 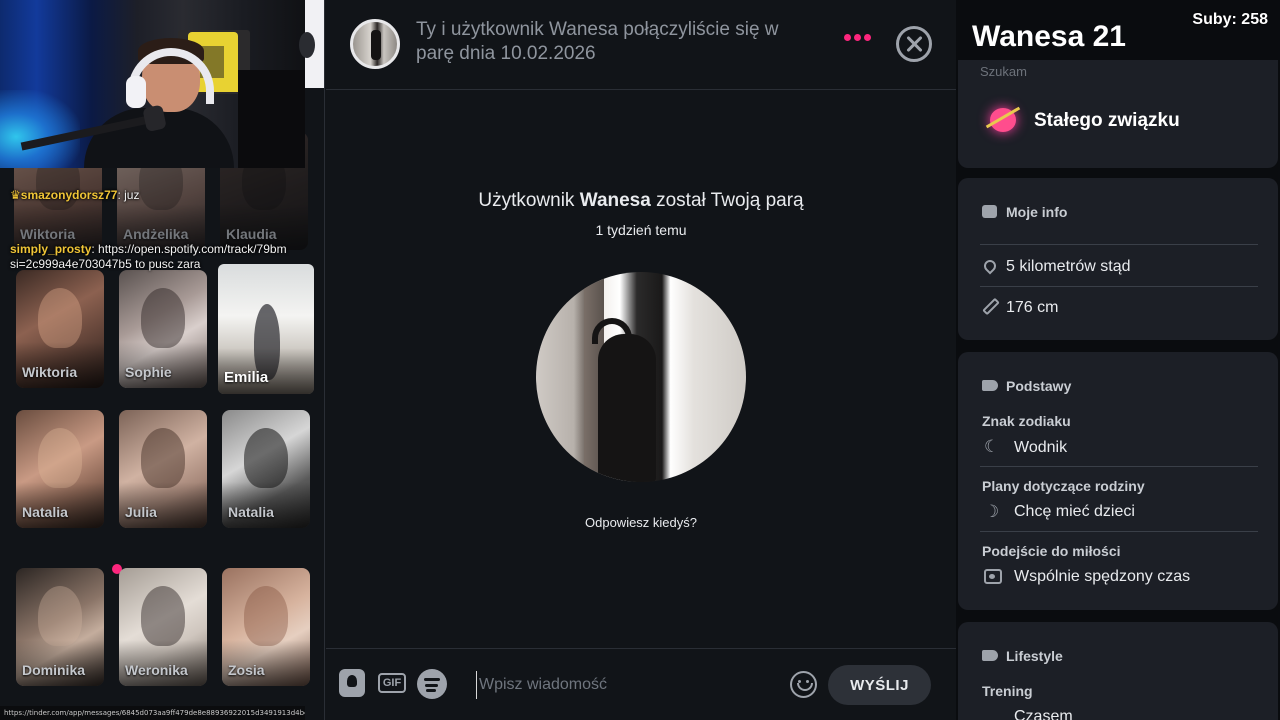 What do you see at coordinates (627, 408) in the screenshot?
I see `photo-person` at bounding box center [627, 408].